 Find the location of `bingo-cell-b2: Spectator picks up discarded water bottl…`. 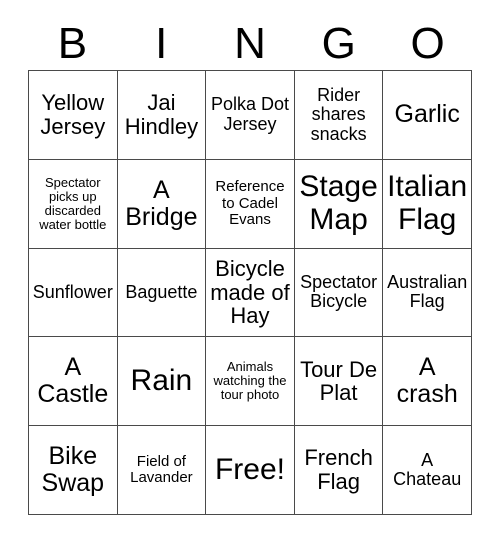

bingo-cell-b2: Spectator picks up discarded water bottl… is located at coordinates (73, 204).